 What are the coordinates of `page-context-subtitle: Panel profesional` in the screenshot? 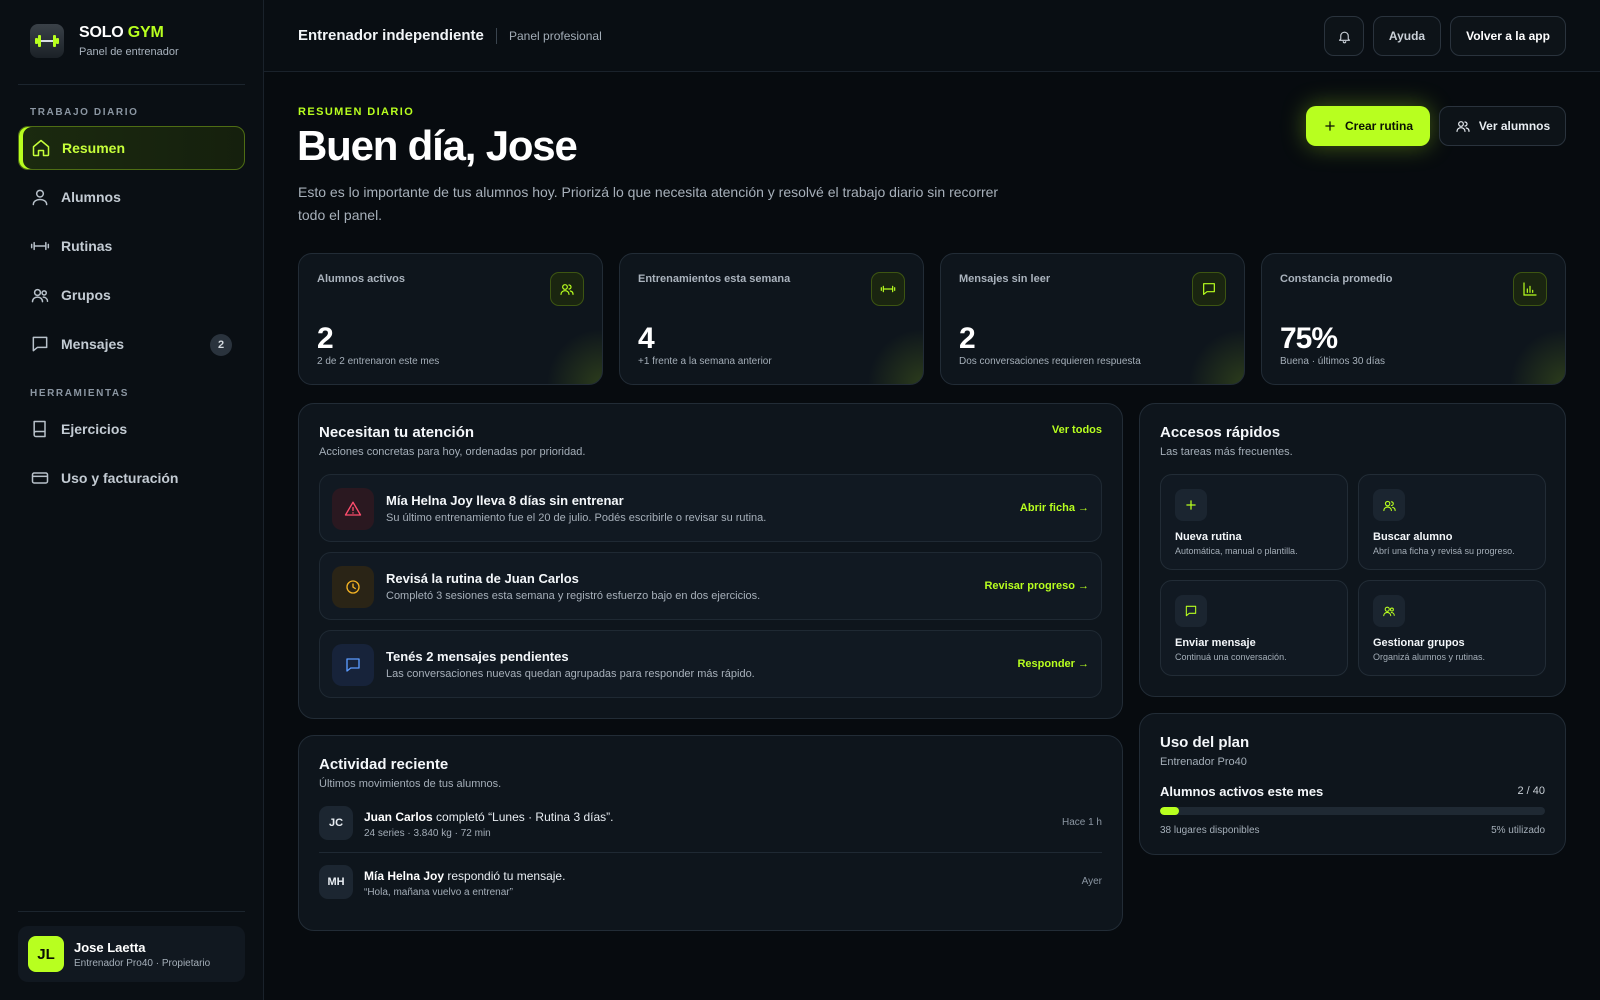 It's located at (555, 36).